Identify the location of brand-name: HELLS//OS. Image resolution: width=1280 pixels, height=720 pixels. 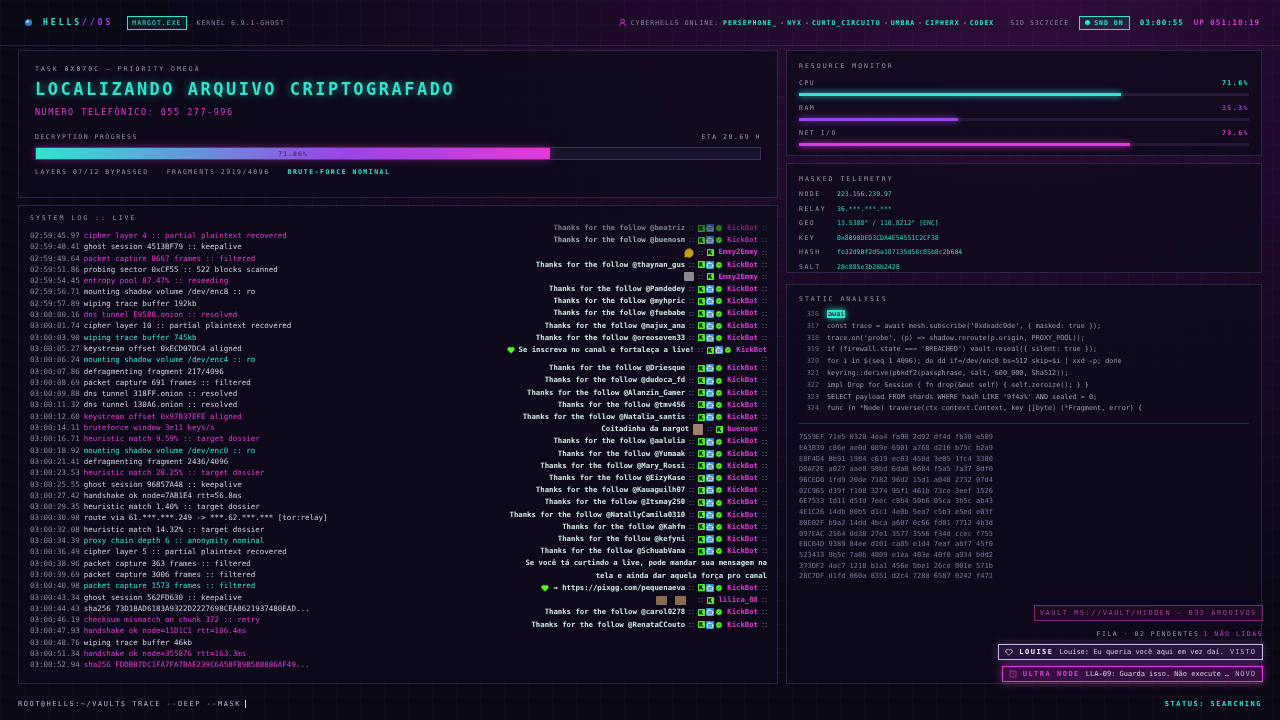
(78, 22).